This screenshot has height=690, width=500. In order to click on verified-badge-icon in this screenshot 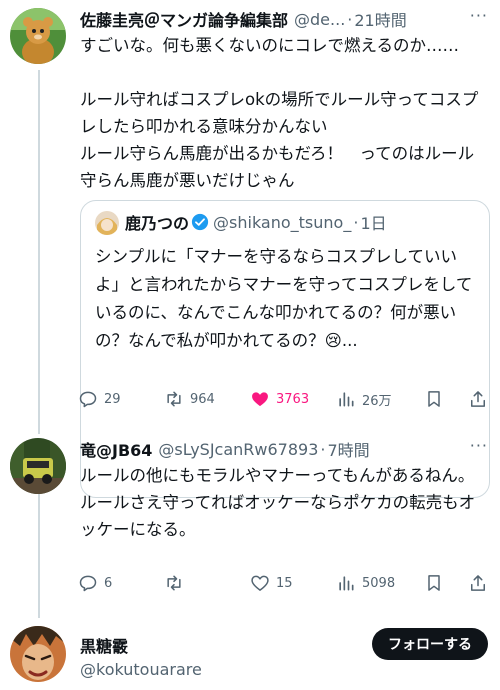, I will do `click(200, 222)`.